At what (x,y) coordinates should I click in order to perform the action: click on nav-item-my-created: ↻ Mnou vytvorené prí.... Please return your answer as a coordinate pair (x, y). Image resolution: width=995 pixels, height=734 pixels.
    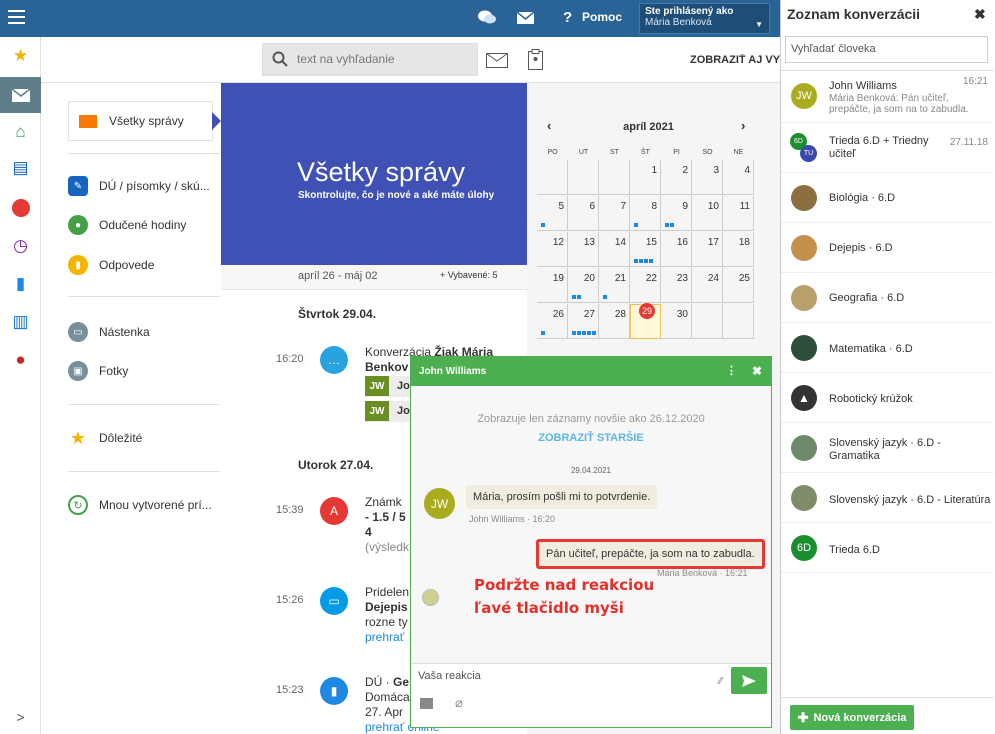
    Looking at the image, I should click on (143, 505).